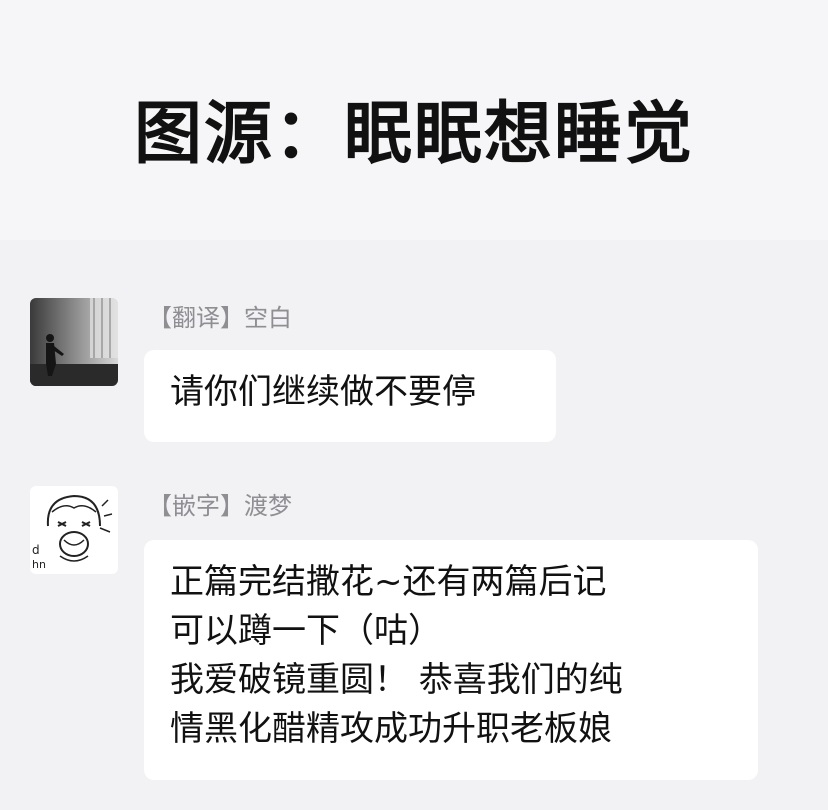 The width and height of the screenshot is (828, 810). What do you see at coordinates (306, 631) in the screenshot?
I see `message-text-line: 可以蹲一下（咕）` at bounding box center [306, 631].